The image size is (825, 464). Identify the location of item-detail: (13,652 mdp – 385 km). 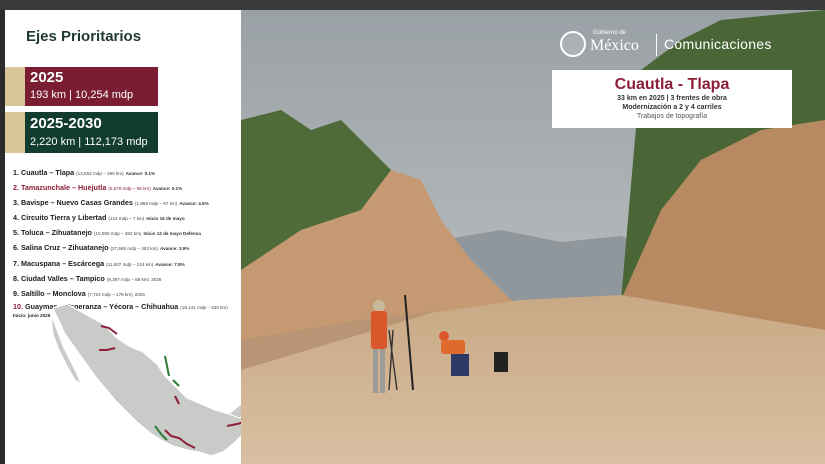
(100, 173).